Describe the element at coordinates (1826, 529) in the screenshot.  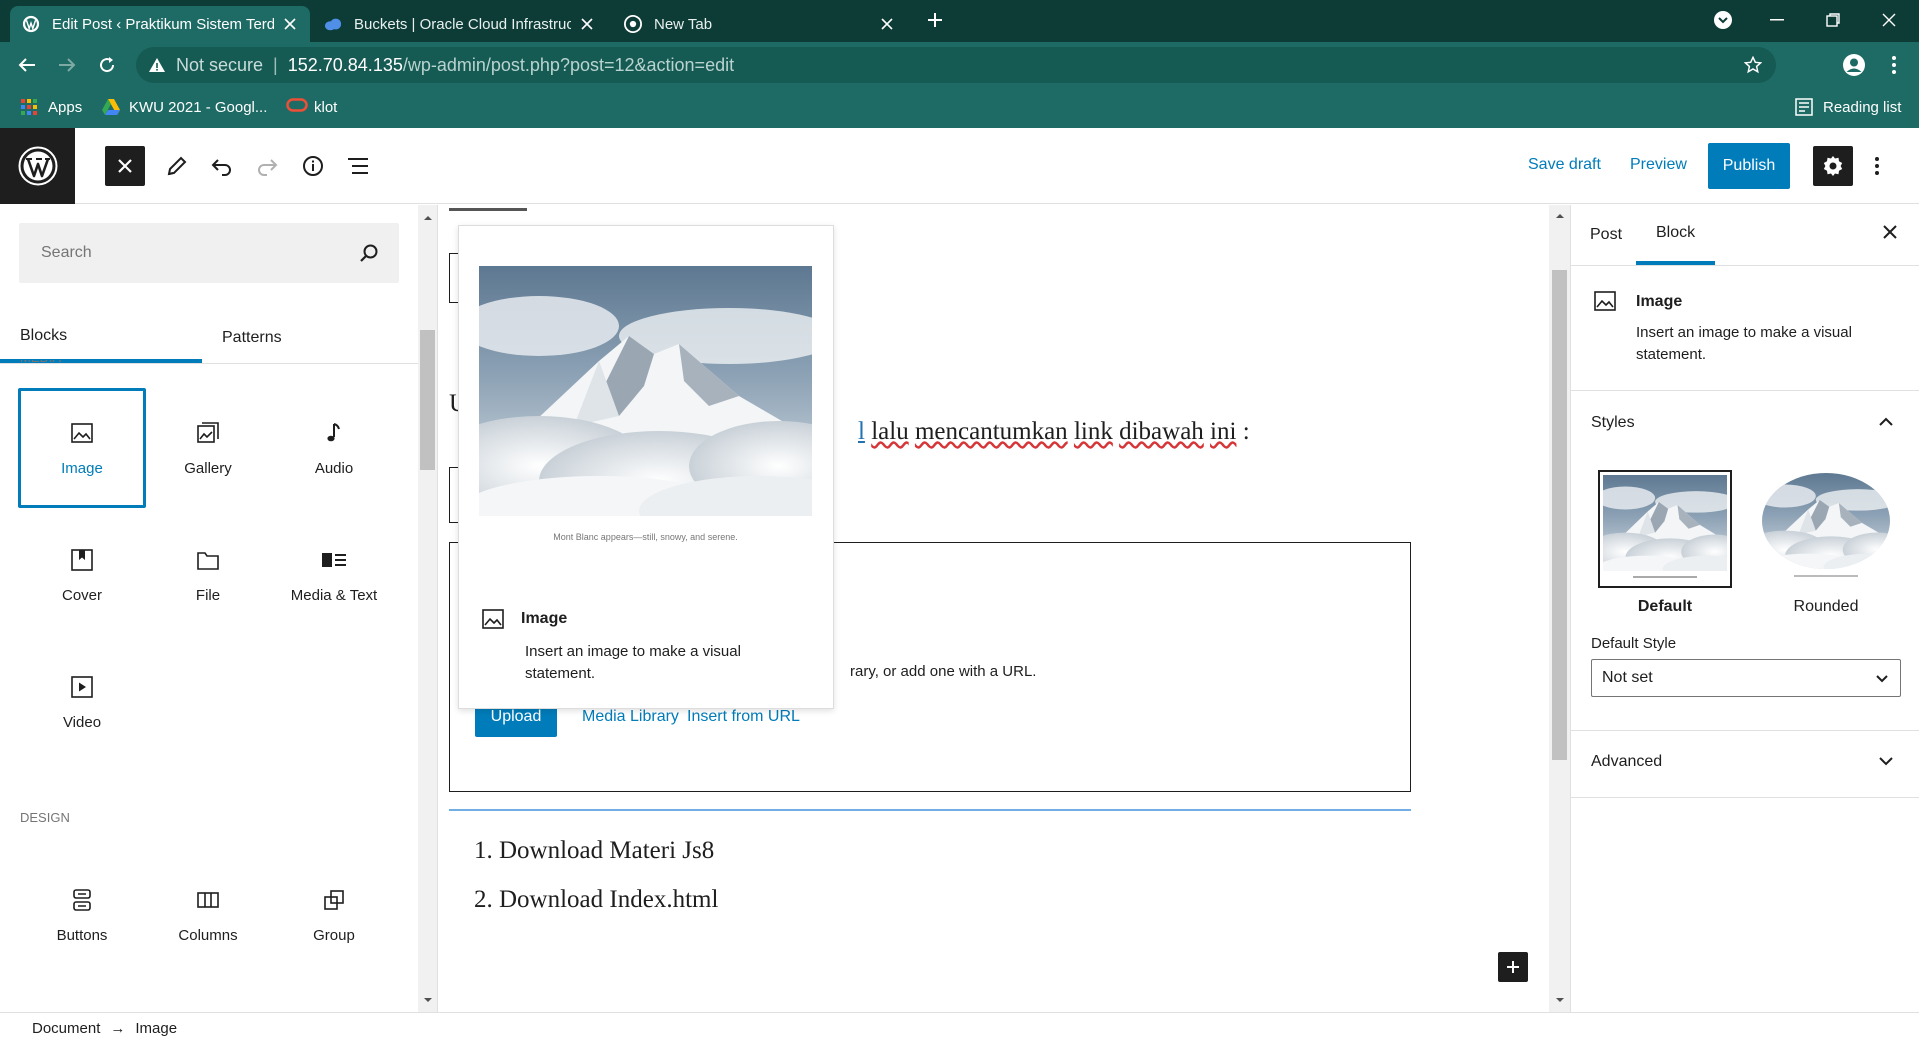
I see `style-rounded-option` at that location.